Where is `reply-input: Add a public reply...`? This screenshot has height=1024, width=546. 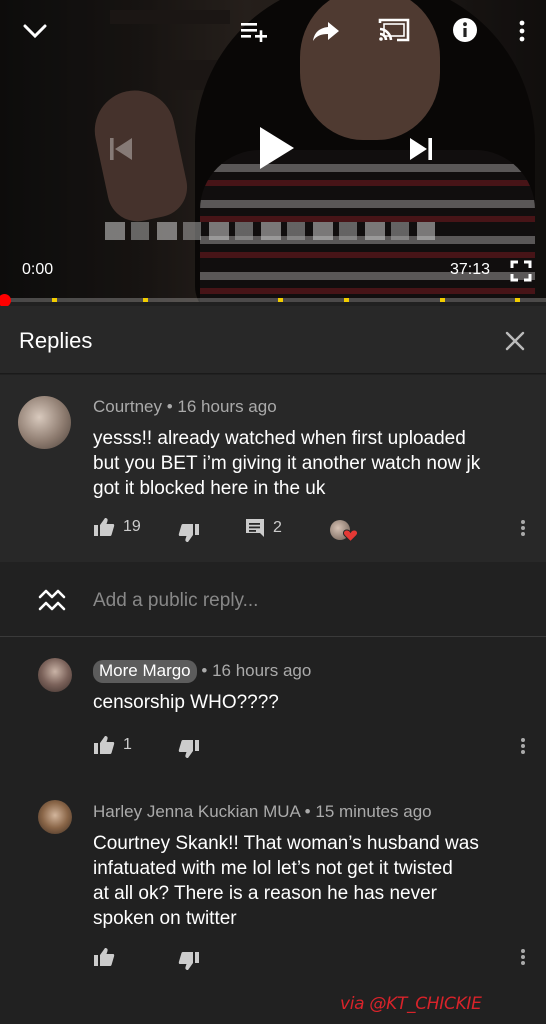 reply-input: Add a public reply... is located at coordinates (175, 601).